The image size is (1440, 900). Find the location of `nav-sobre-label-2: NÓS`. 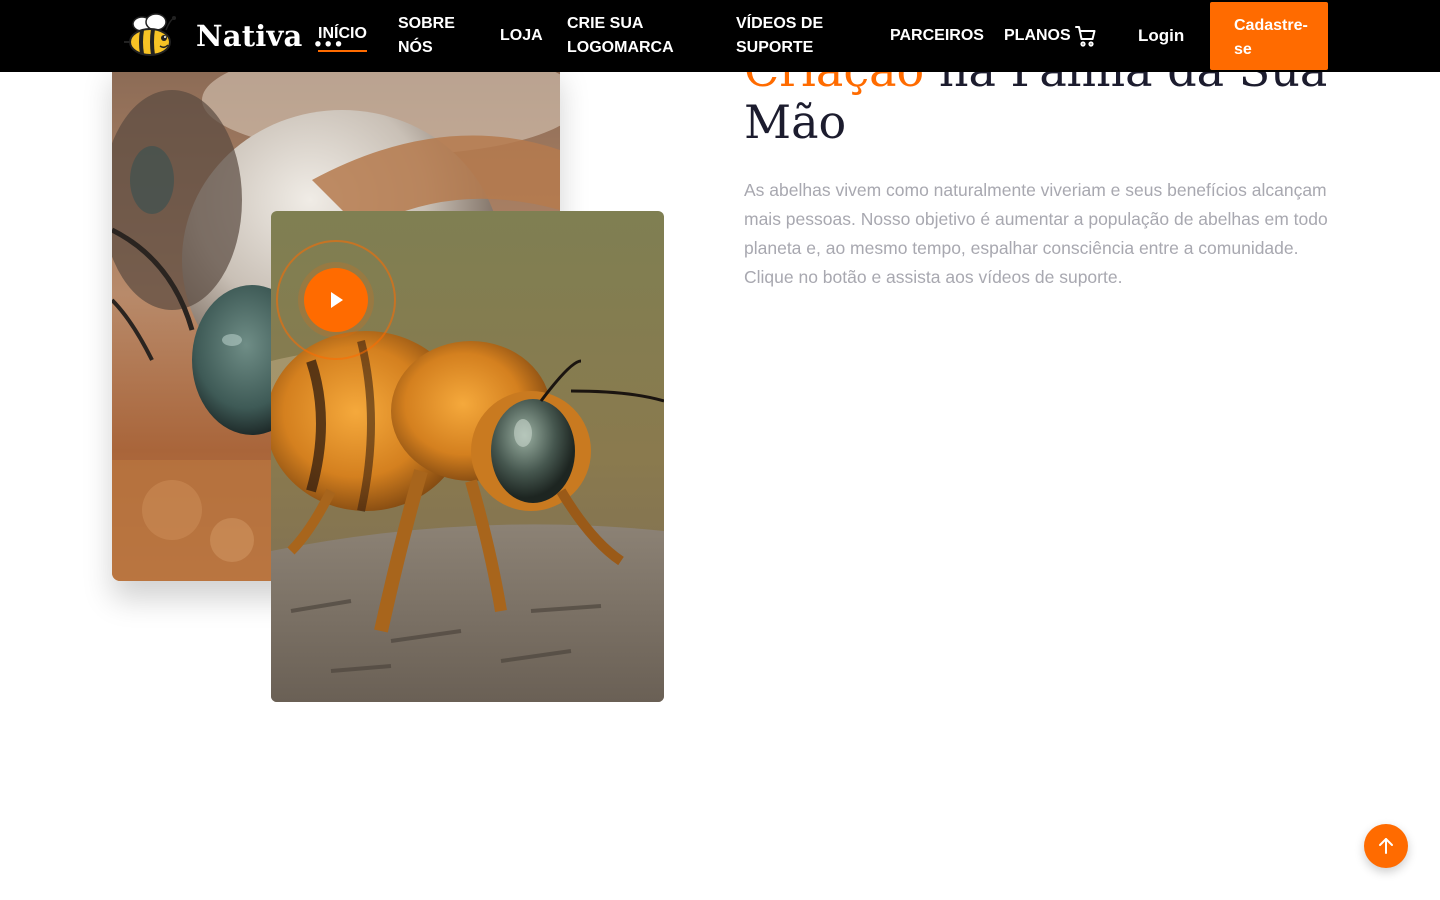

nav-sobre-label-2: NÓS is located at coordinates (415, 47).